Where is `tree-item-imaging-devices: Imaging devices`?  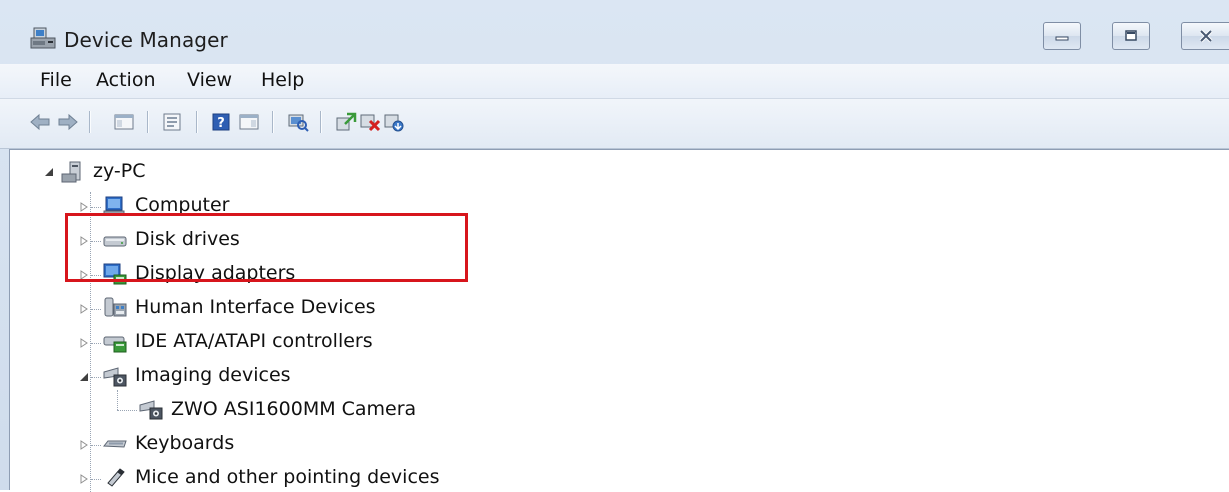
tree-item-imaging-devices: Imaging devices is located at coordinates (213, 375).